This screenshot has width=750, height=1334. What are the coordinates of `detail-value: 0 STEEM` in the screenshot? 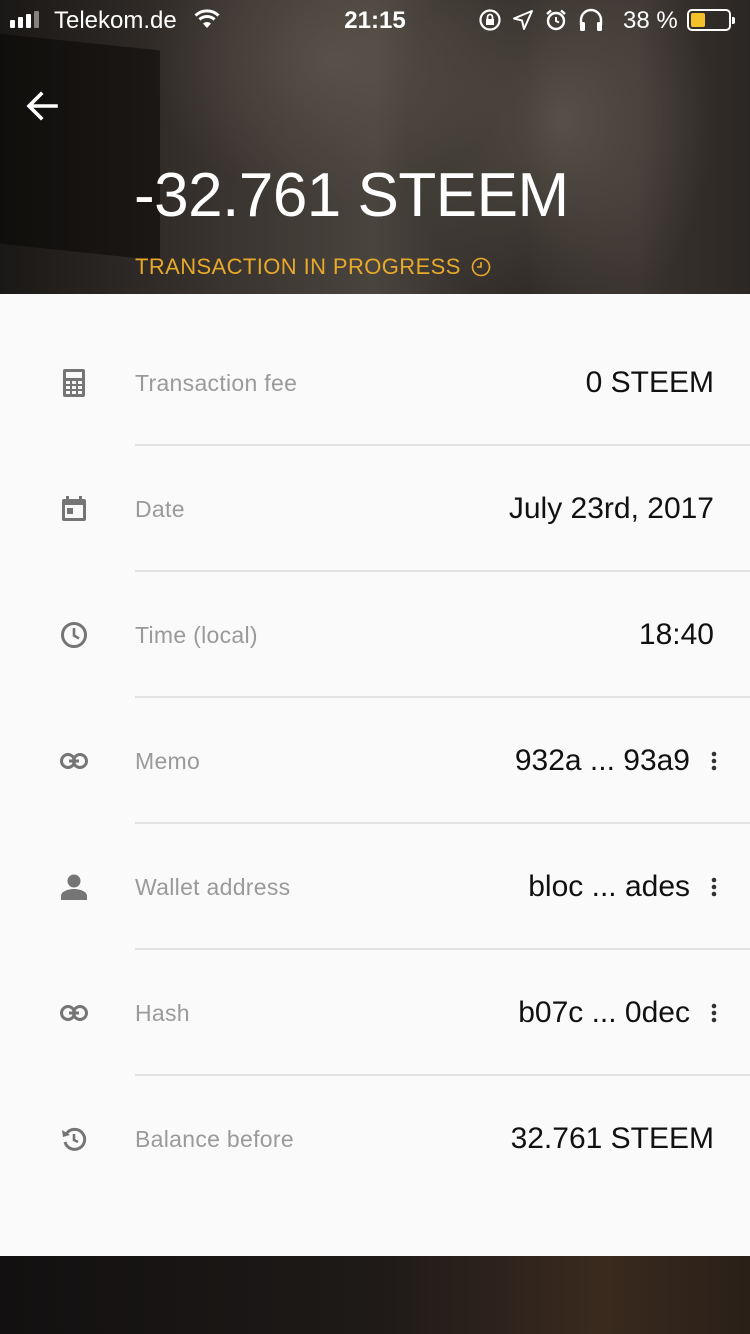 It's located at (649, 382).